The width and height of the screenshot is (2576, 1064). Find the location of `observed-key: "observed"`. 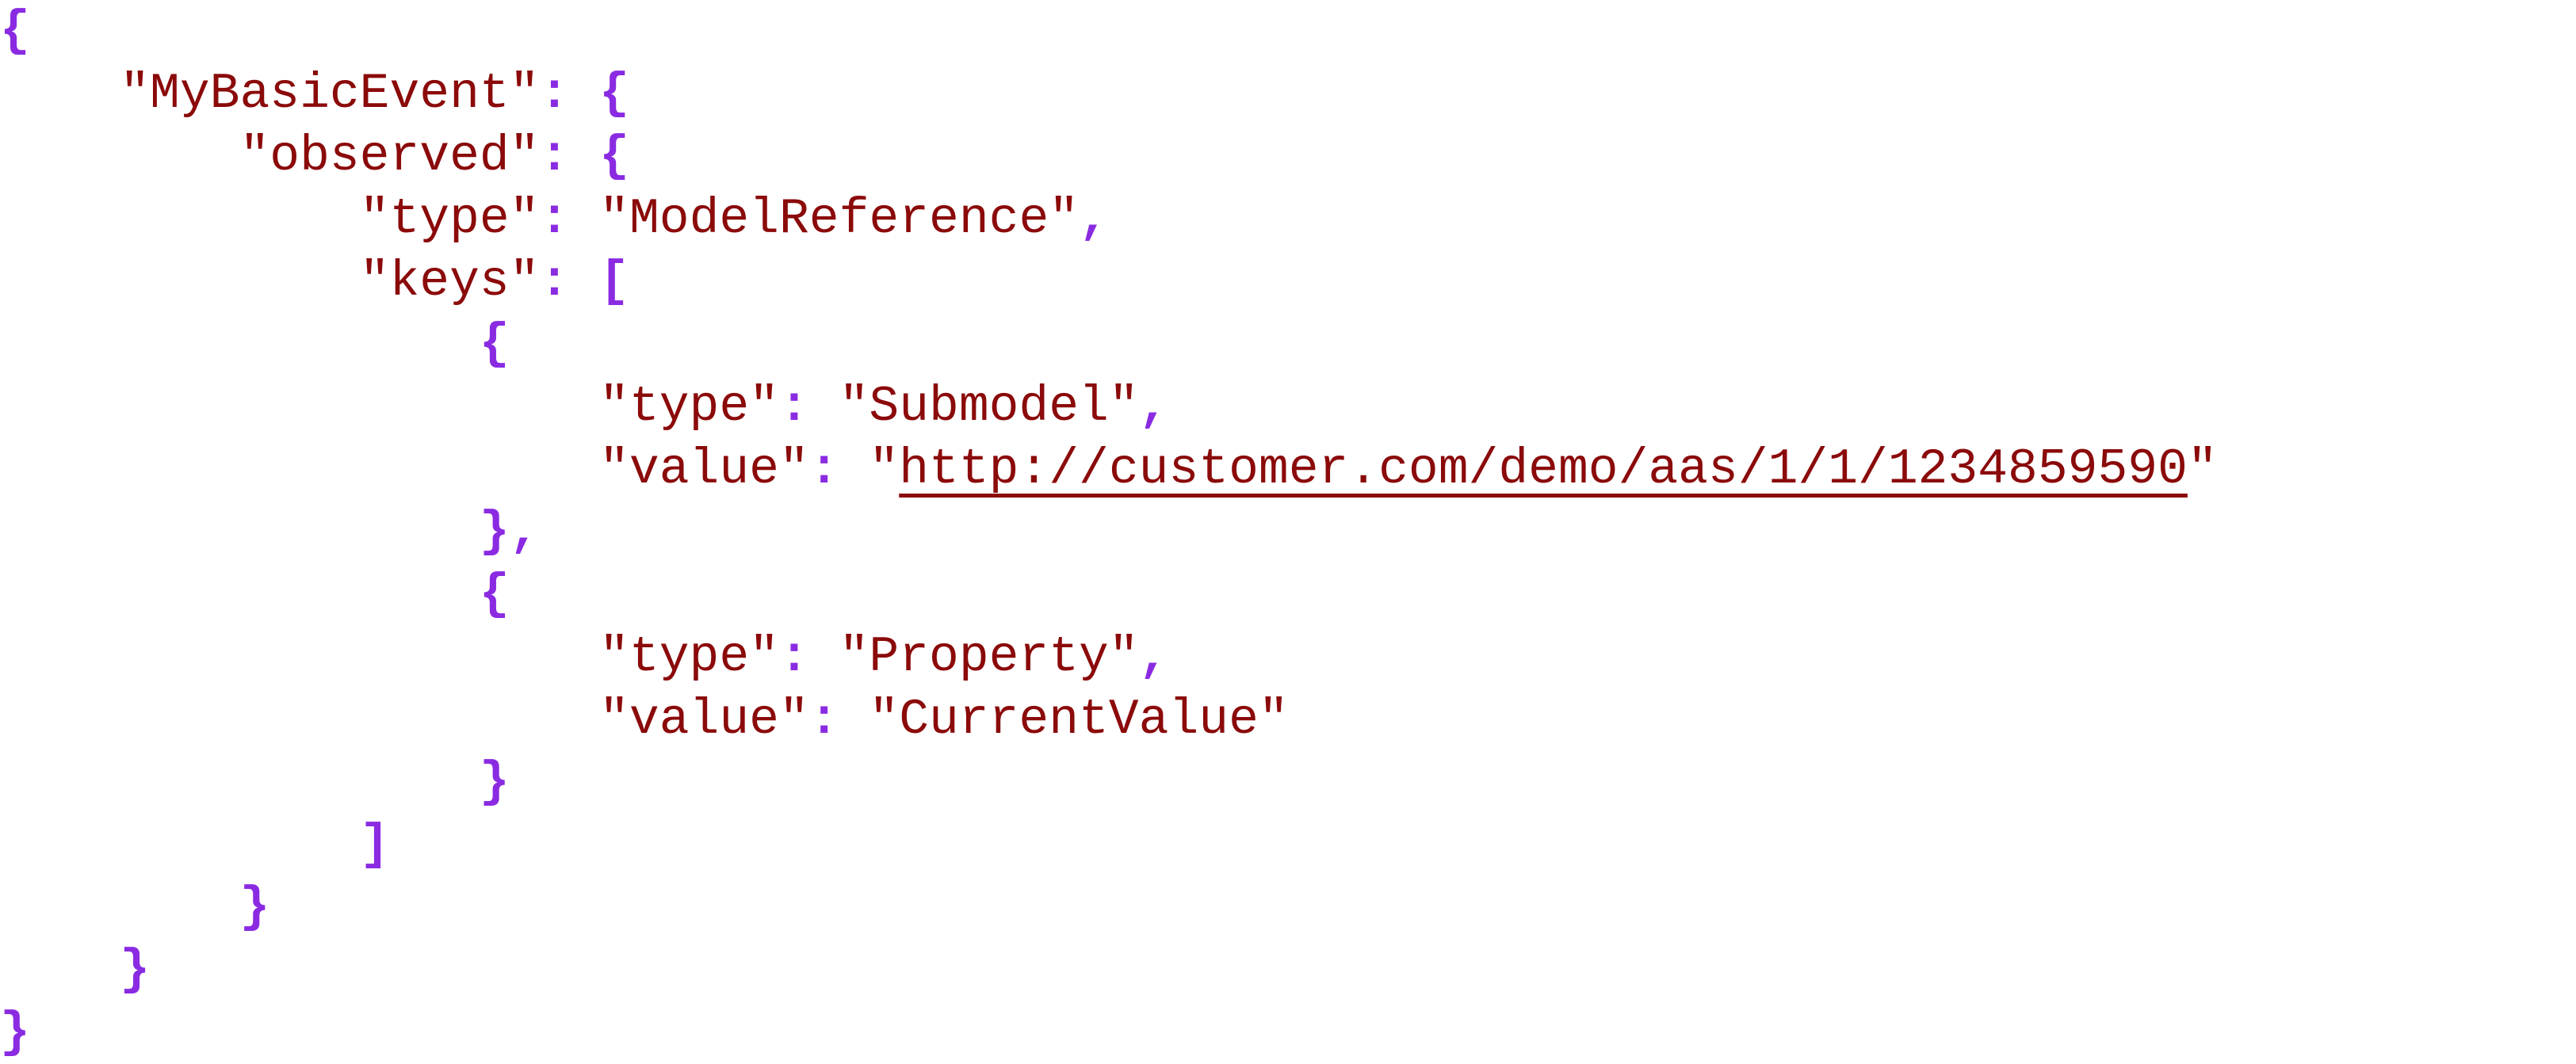

observed-key: "observed" is located at coordinates (389, 156).